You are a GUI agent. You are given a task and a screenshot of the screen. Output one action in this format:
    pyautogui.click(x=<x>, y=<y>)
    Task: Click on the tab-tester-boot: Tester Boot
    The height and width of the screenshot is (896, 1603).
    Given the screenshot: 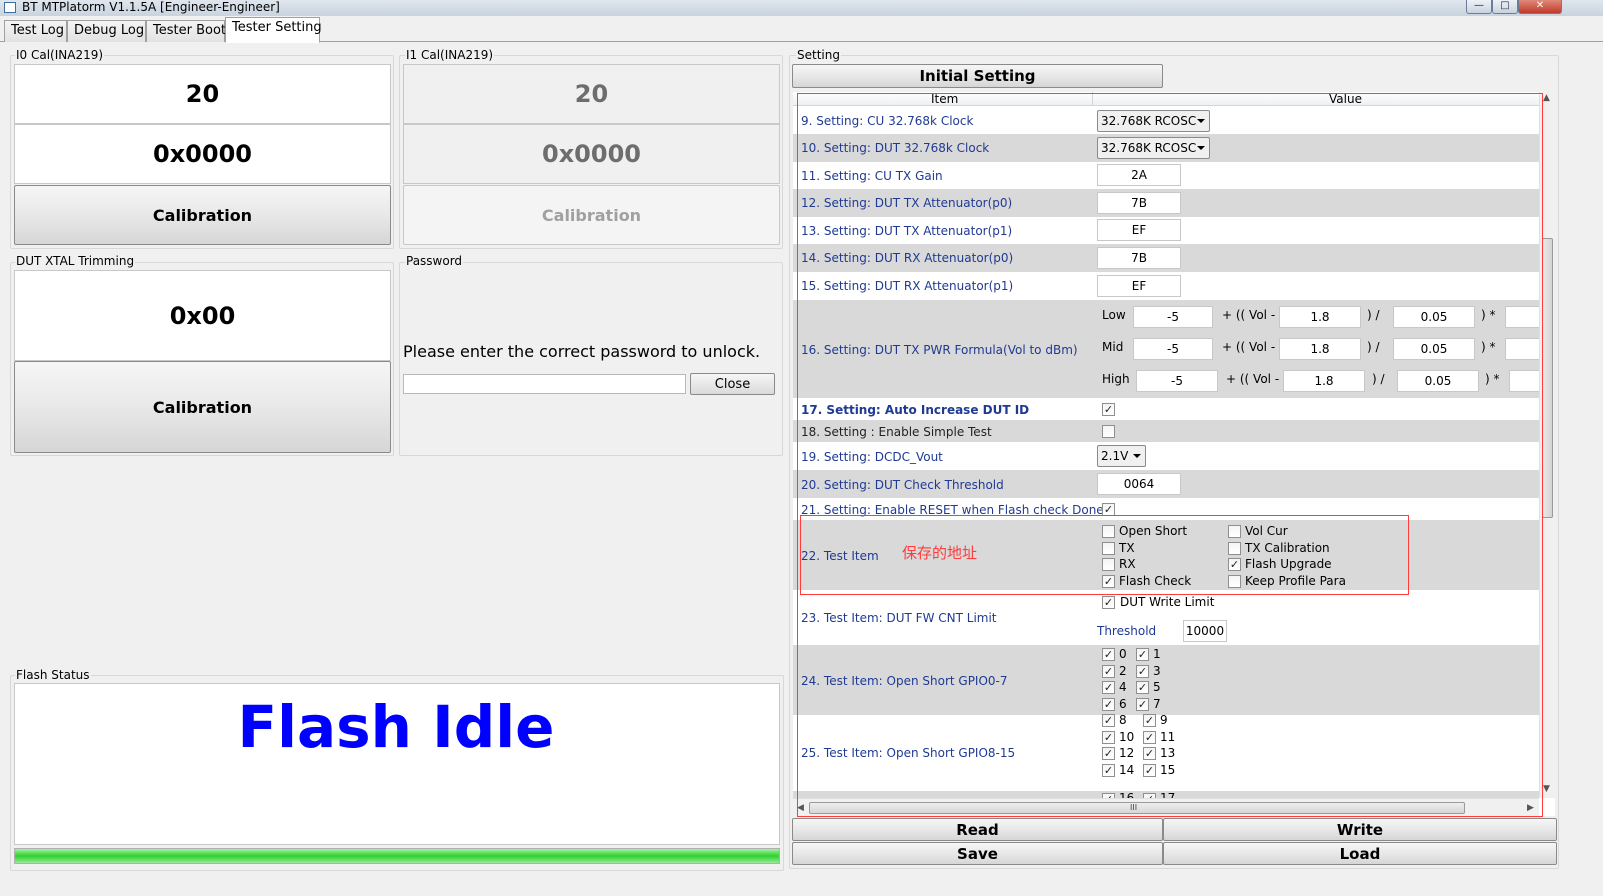 What is the action you would take?
    pyautogui.click(x=186, y=31)
    